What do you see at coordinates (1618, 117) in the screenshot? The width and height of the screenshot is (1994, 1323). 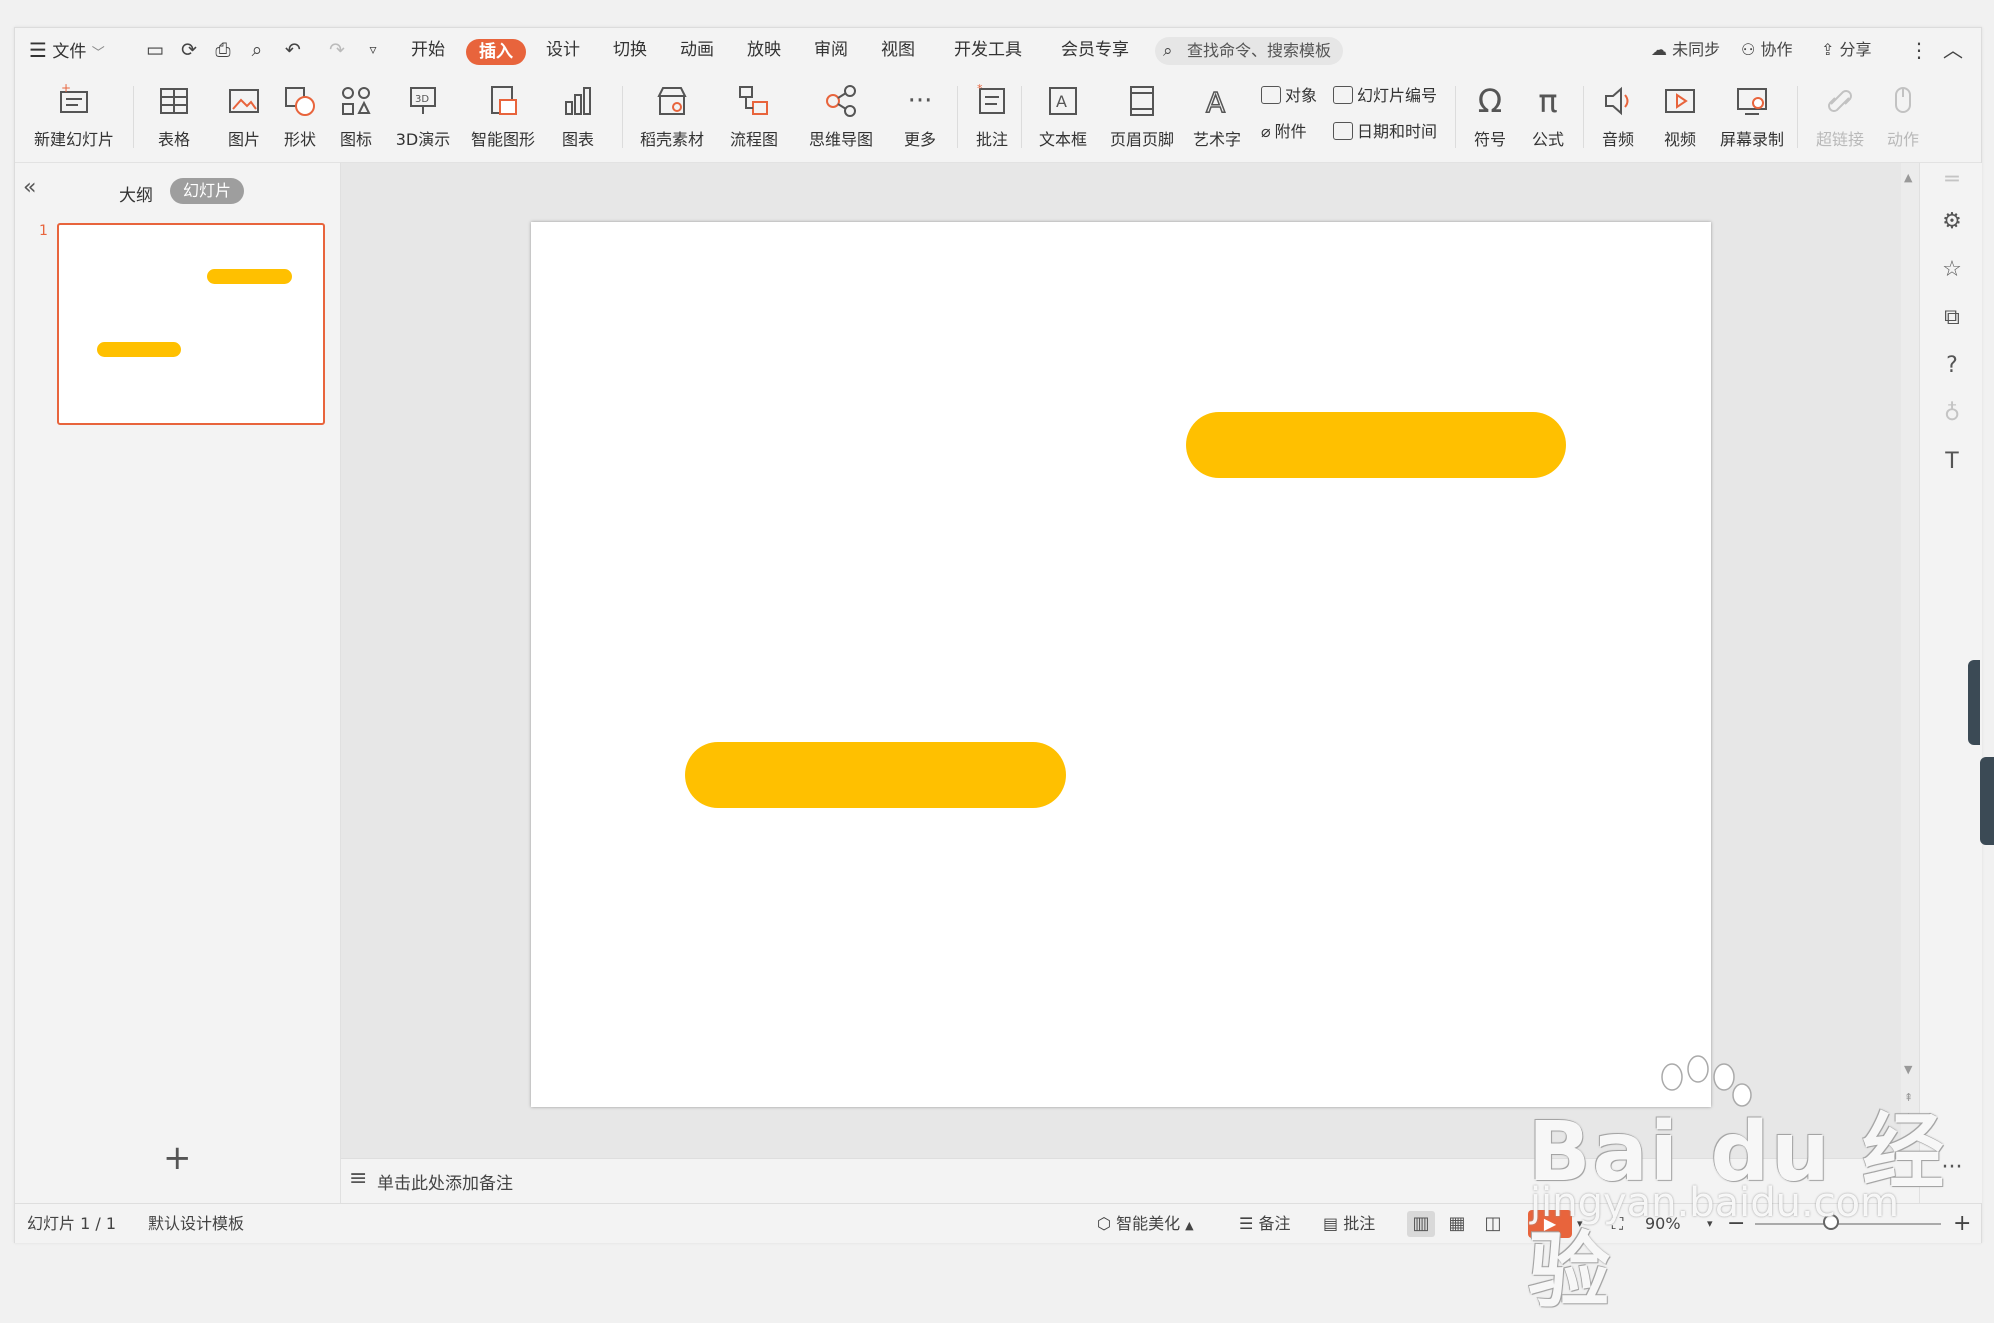 I see `audio-button: 音频` at bounding box center [1618, 117].